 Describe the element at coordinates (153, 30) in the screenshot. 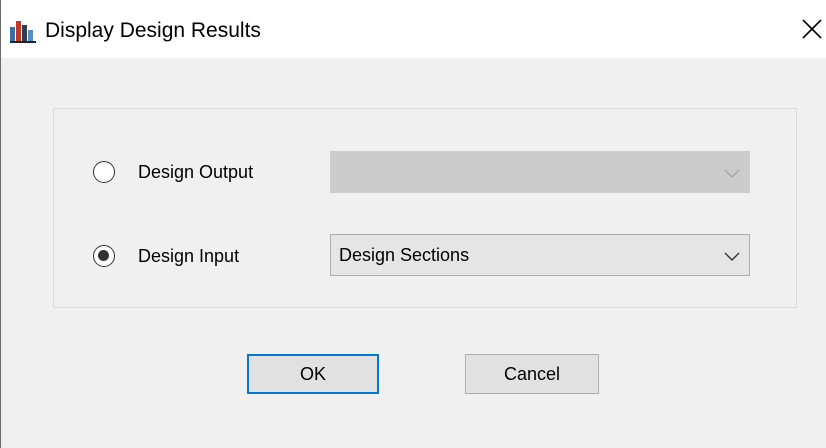

I see `window-title: Display Design Results` at that location.